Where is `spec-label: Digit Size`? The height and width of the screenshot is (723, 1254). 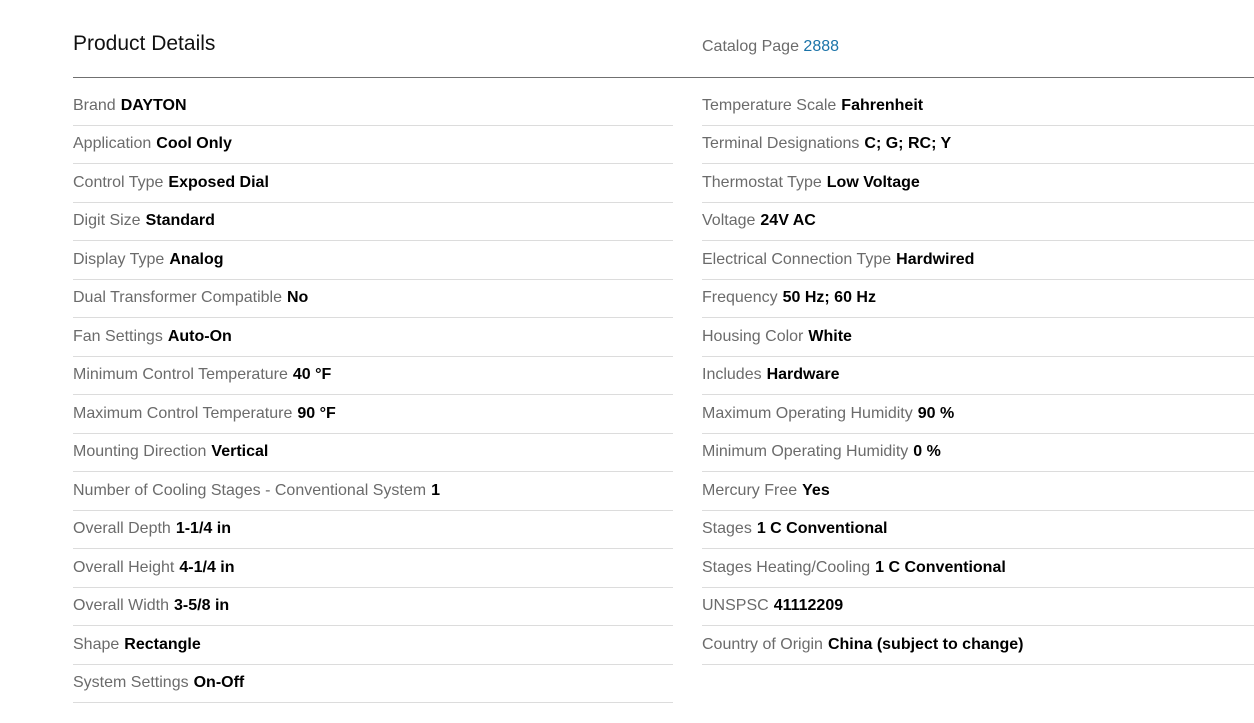 spec-label: Digit Size is located at coordinates (107, 221).